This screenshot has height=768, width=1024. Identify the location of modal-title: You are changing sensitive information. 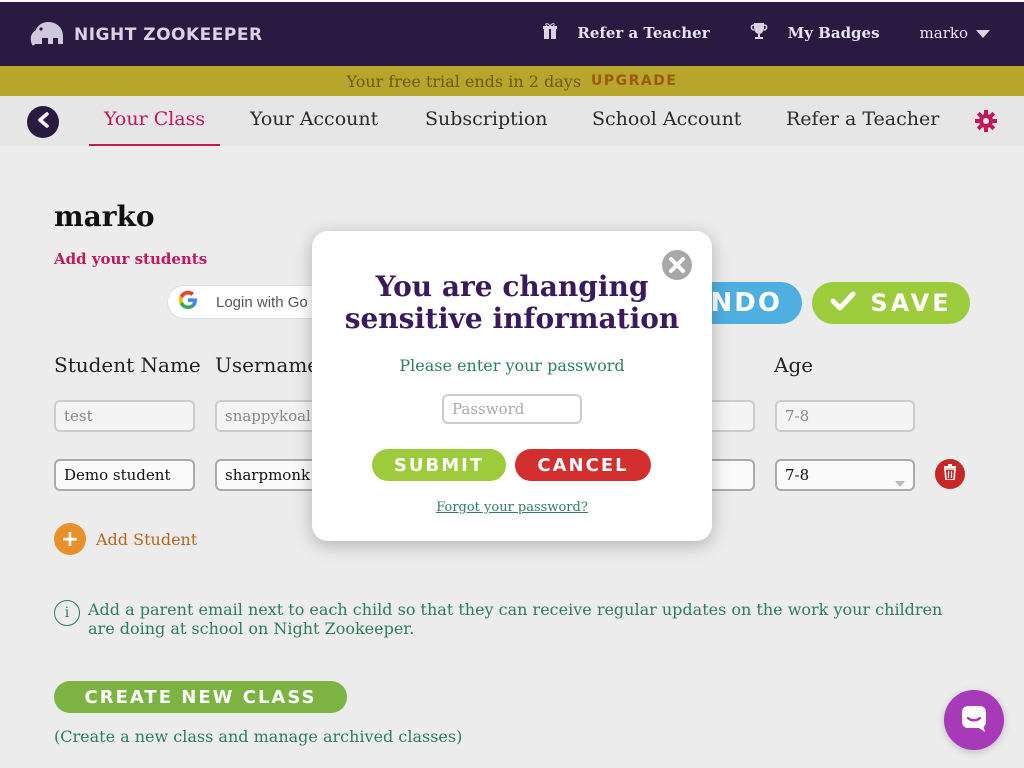
(512, 303).